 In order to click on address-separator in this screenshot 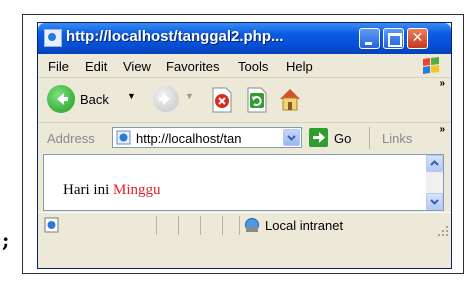, I will do `click(369, 138)`.